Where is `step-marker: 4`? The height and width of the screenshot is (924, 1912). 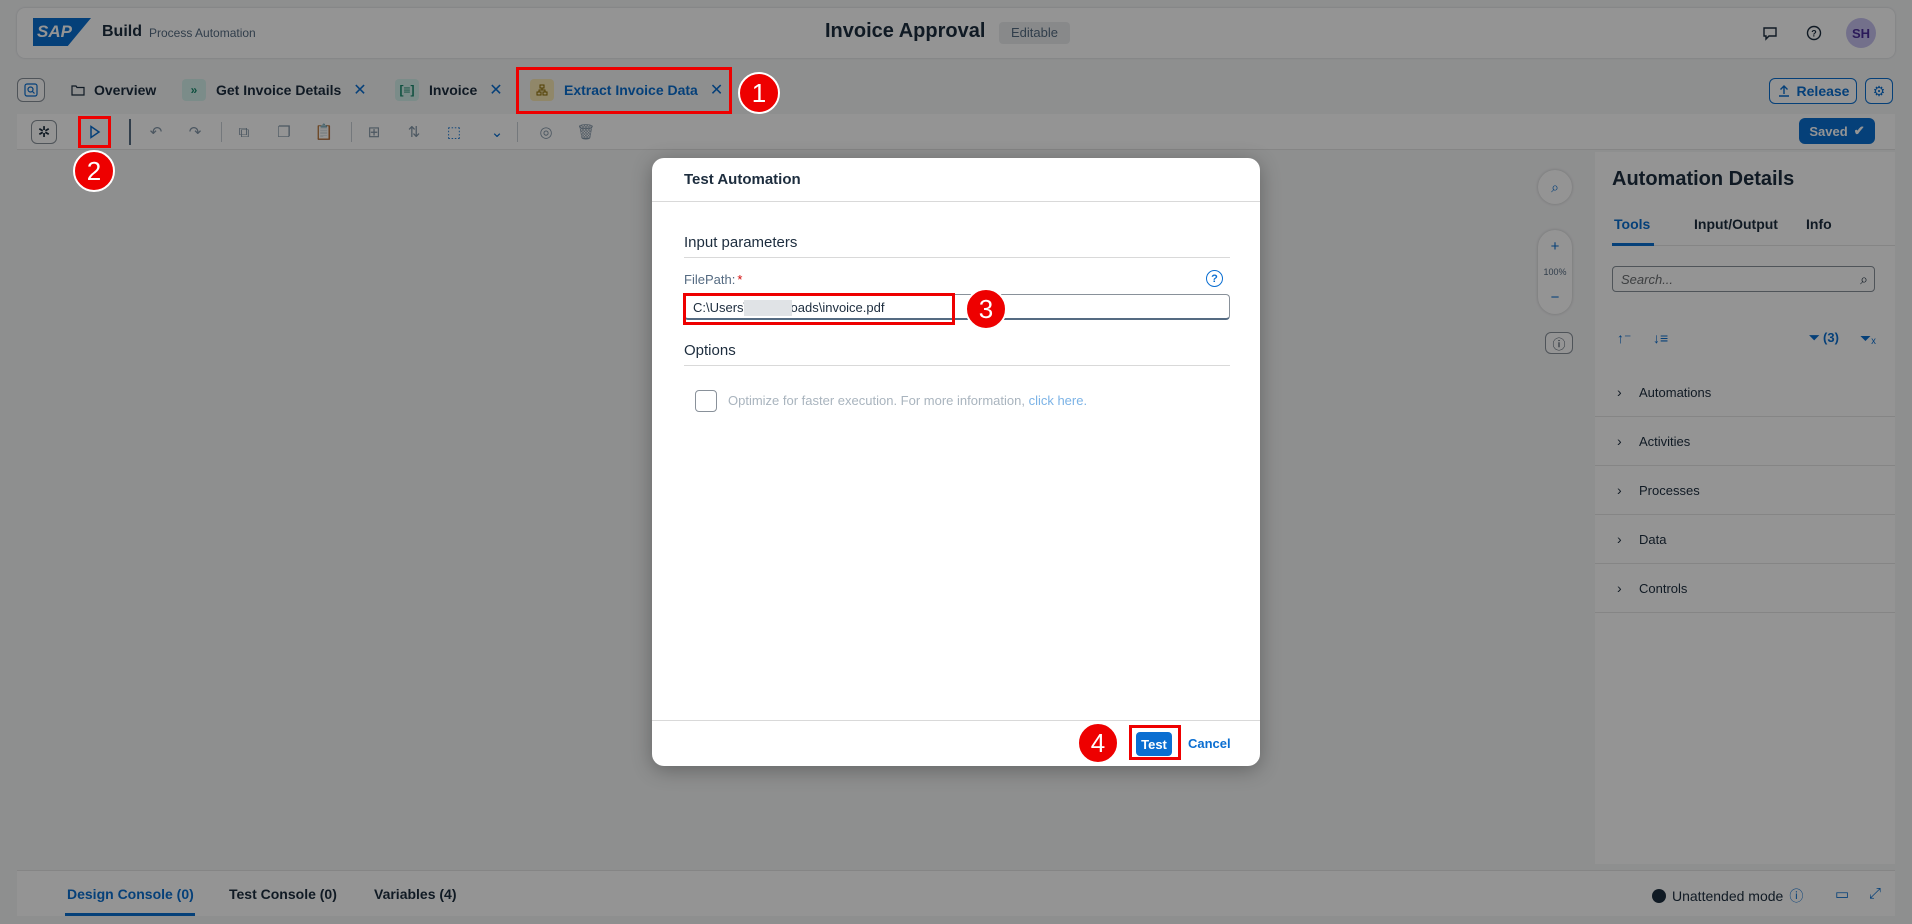 step-marker: 4 is located at coordinates (1098, 743).